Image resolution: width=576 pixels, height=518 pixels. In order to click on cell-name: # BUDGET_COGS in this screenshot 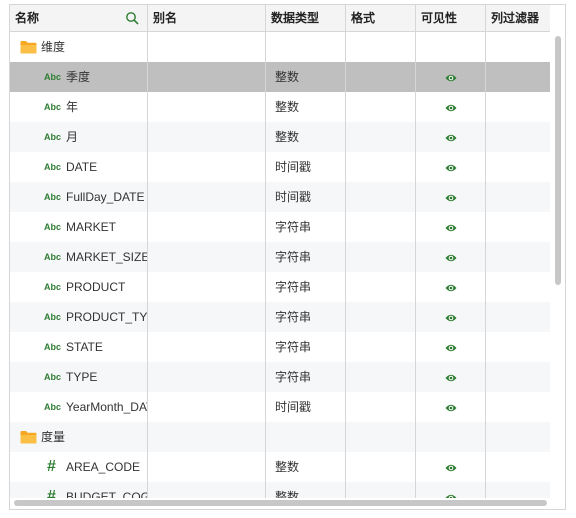, I will do `click(79, 490)`.